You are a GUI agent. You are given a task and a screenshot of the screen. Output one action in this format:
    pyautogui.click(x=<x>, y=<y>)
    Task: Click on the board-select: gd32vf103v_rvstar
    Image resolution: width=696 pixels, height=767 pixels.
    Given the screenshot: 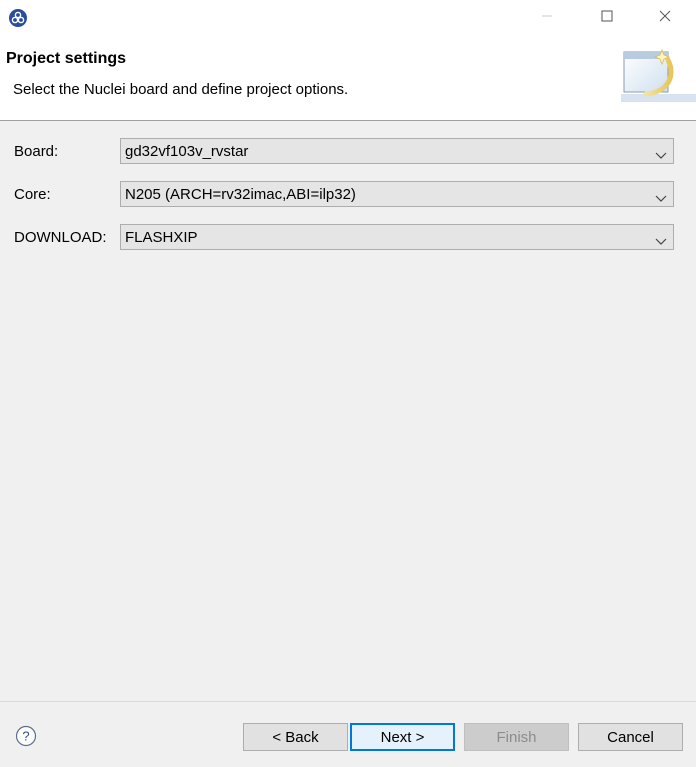 What is the action you would take?
    pyautogui.click(x=397, y=151)
    